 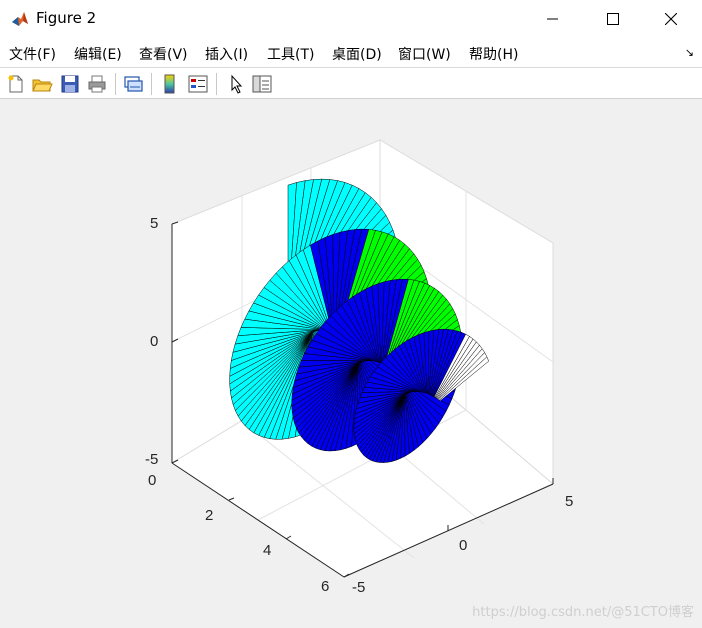 What do you see at coordinates (198, 84) in the screenshot?
I see `legend-icon` at bounding box center [198, 84].